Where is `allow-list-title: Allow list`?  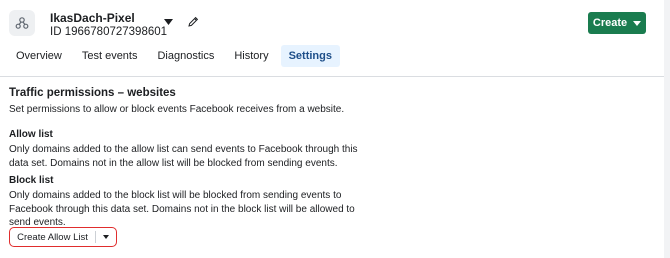 allow-list-title: Allow list is located at coordinates (31, 134).